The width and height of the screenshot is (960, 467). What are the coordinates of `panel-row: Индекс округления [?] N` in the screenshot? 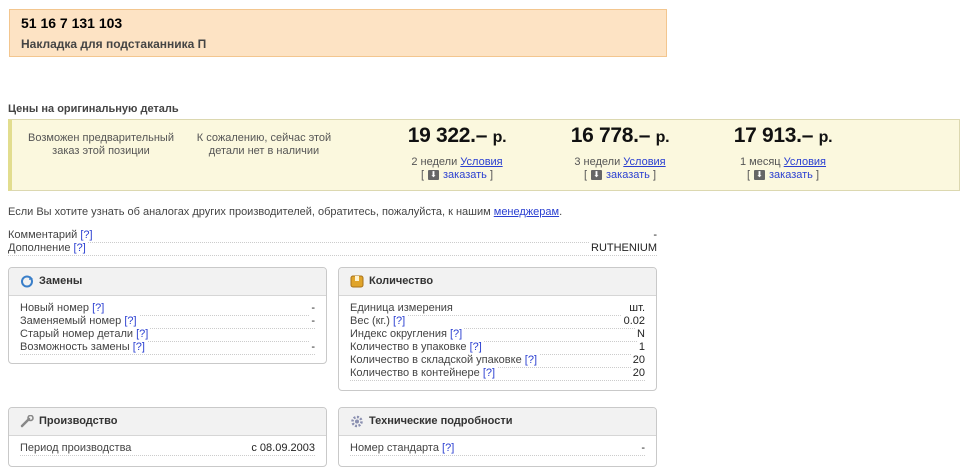 It's located at (497, 335).